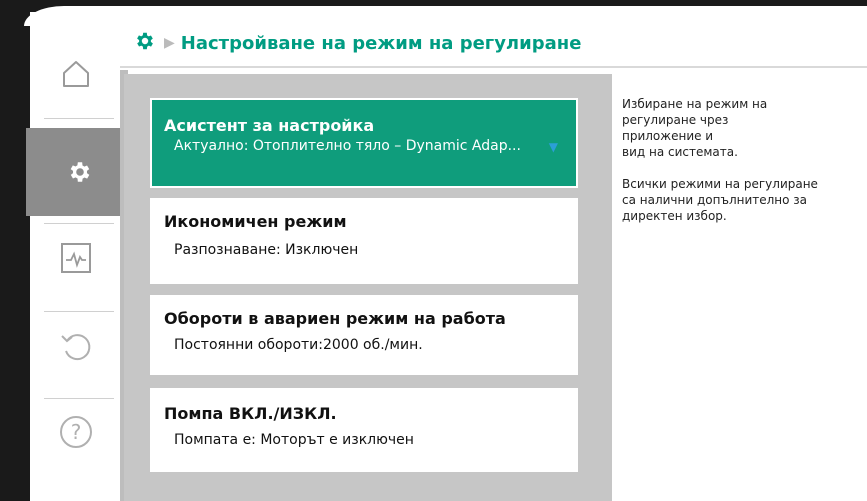 This screenshot has width=867, height=501. I want to click on menu-item-subtitle: Постоянни обороти:2000 об./мин., so click(298, 345).